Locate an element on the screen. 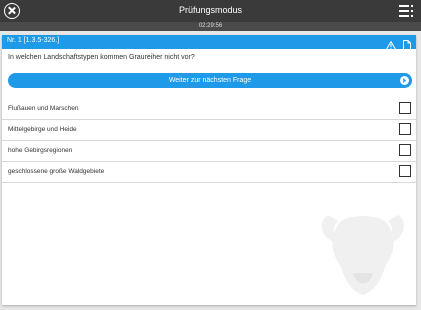 This screenshot has width=421, height=310. timer-display: 02:29:56 is located at coordinates (210, 26).